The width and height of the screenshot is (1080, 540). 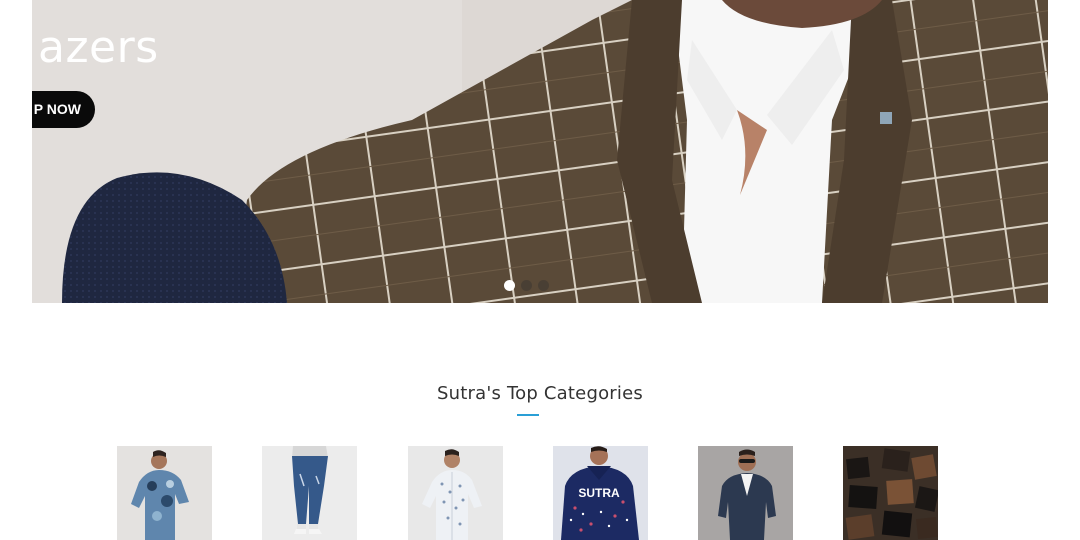 I want to click on jeans-image, so click(x=309, y=493).